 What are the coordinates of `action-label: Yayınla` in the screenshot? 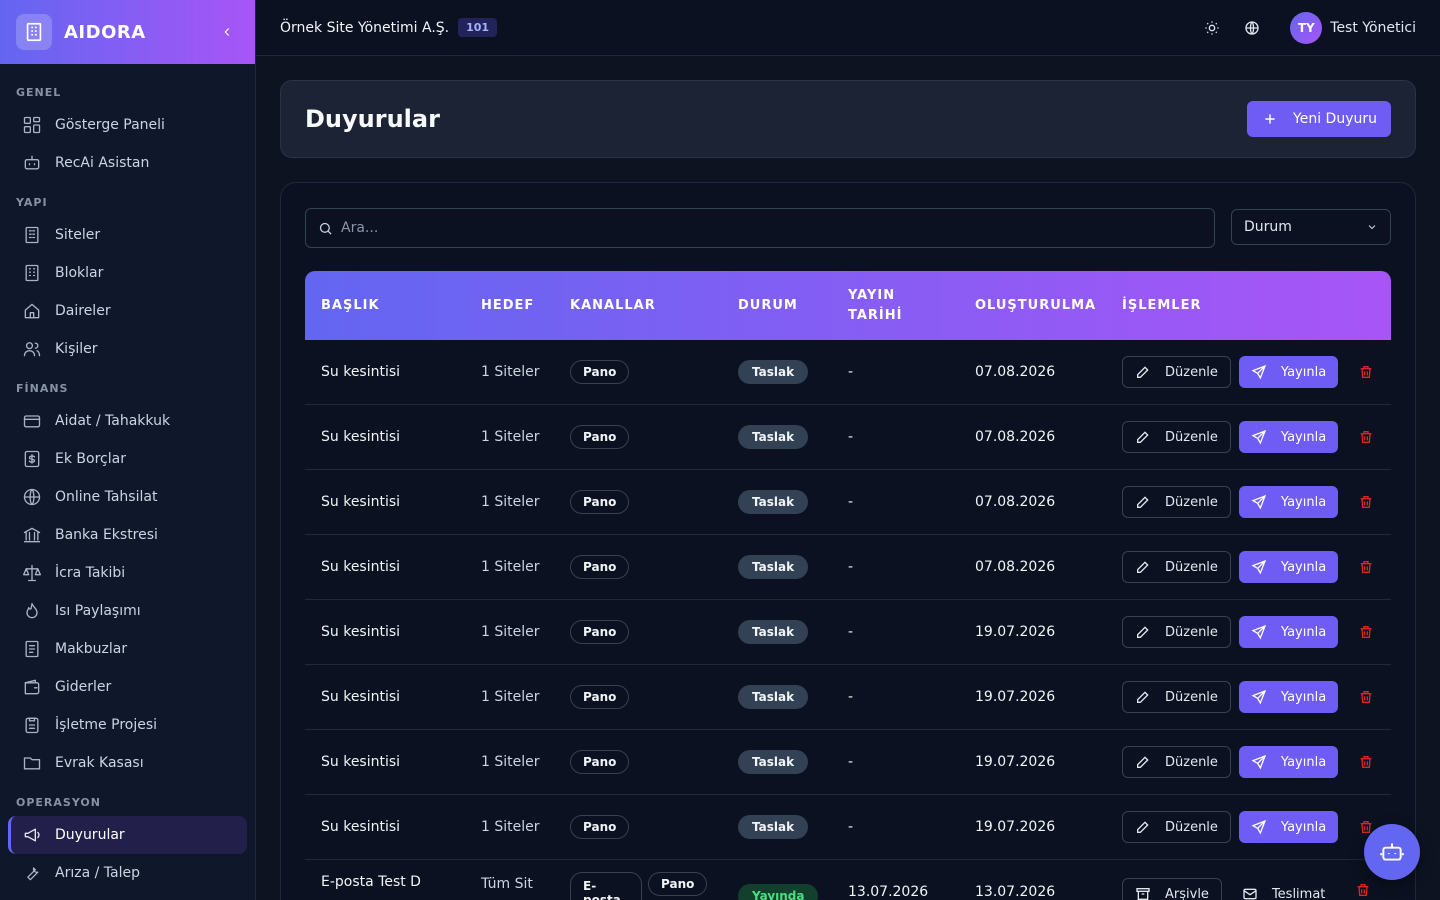 It's located at (1303, 827).